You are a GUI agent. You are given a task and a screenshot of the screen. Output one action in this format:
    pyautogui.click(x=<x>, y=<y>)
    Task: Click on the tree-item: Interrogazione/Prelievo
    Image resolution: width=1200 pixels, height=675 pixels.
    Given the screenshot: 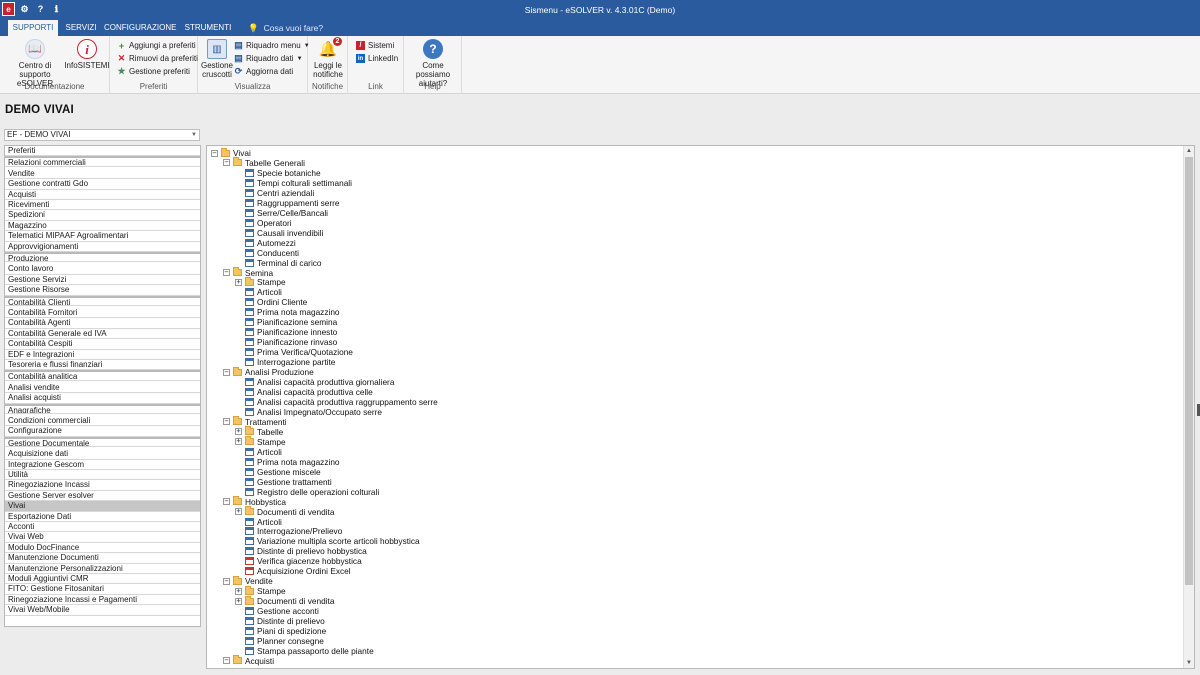 What is the action you would take?
    pyautogui.click(x=293, y=531)
    